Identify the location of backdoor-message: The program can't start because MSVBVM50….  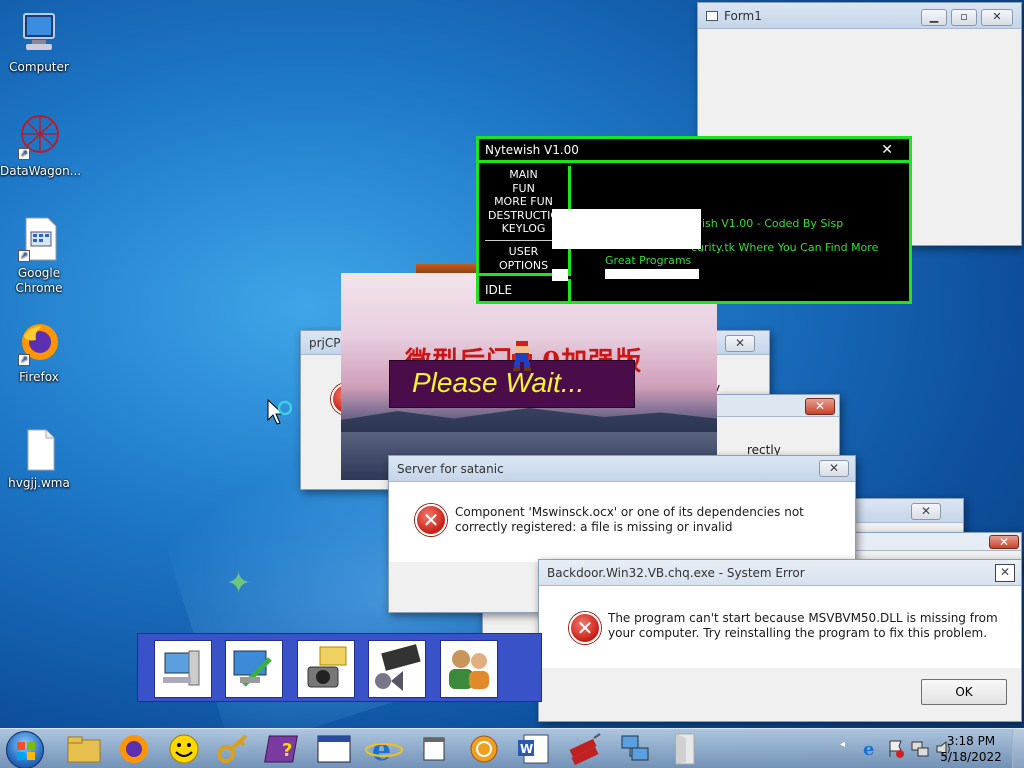
(803, 625).